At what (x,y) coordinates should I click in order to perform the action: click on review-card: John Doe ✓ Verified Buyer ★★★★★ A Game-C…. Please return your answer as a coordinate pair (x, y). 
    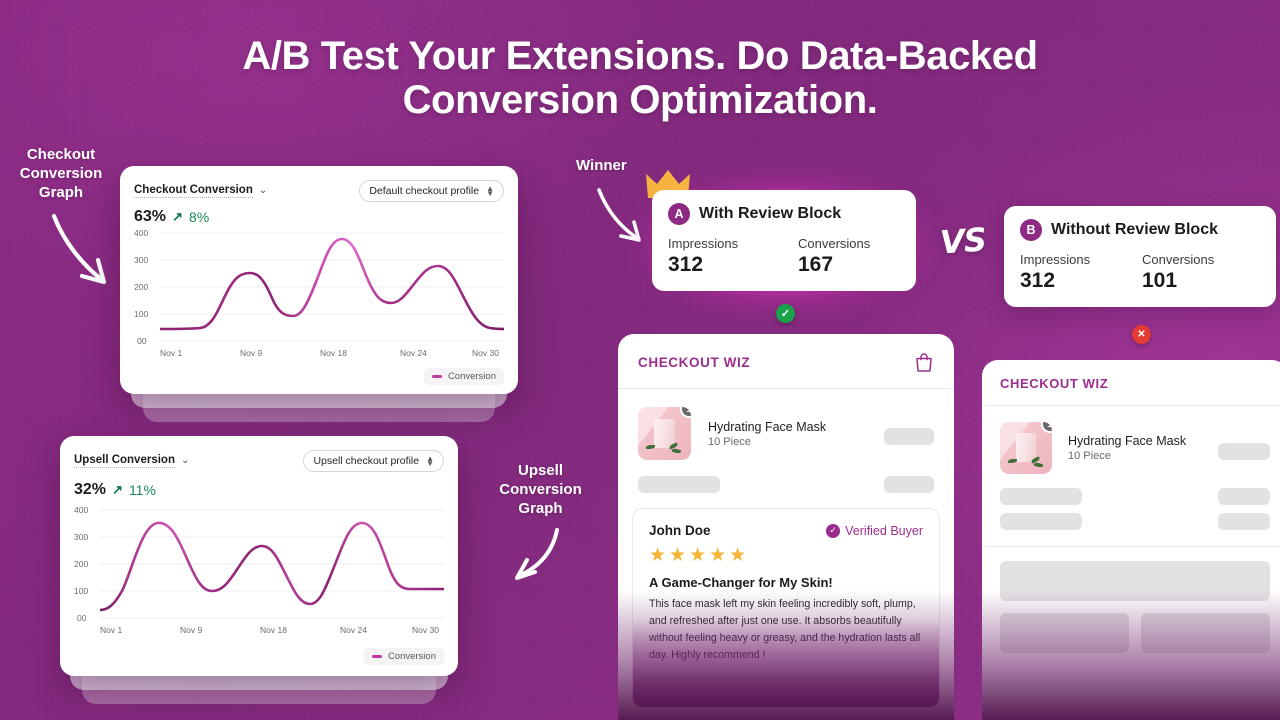
    Looking at the image, I should click on (786, 608).